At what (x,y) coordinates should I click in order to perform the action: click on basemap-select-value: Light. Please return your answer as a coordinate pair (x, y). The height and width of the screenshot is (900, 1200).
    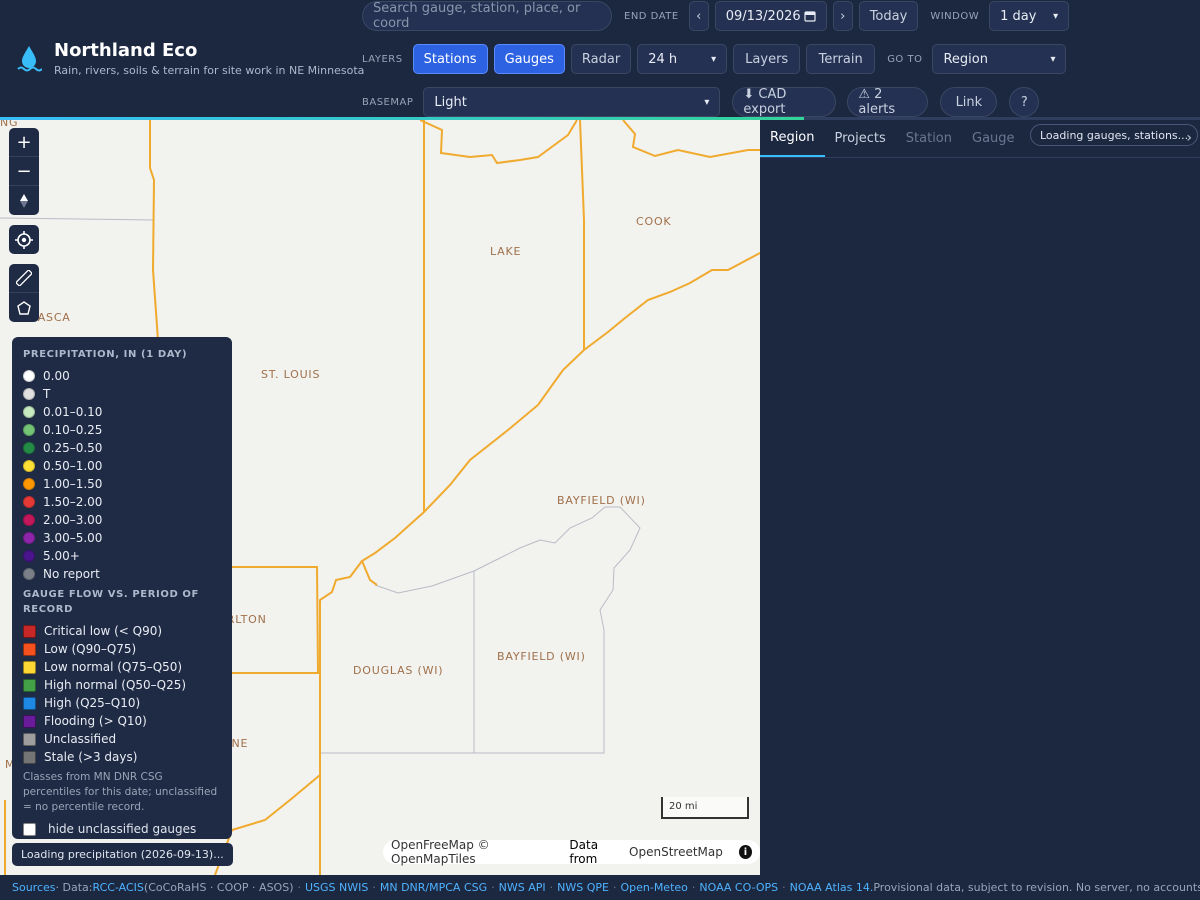
    Looking at the image, I should click on (450, 102).